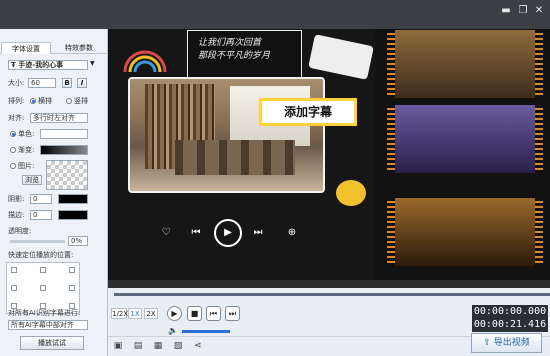  Describe the element at coordinates (16, 101) in the screenshot. I see `arrange-label: 排列:` at that location.